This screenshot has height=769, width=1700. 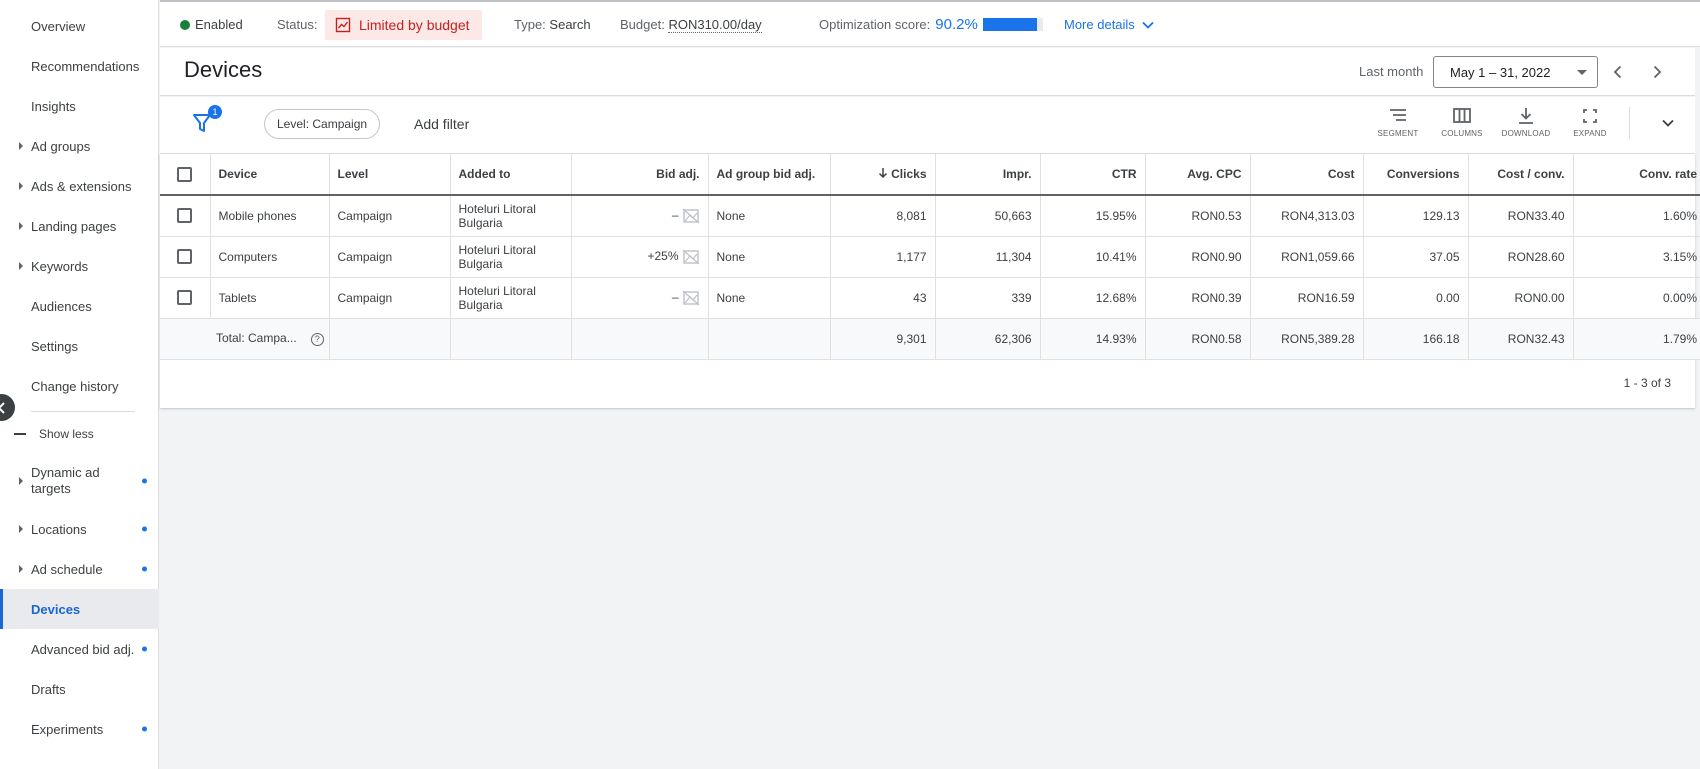 I want to click on column-header-cost: Cost, so click(x=1307, y=175).